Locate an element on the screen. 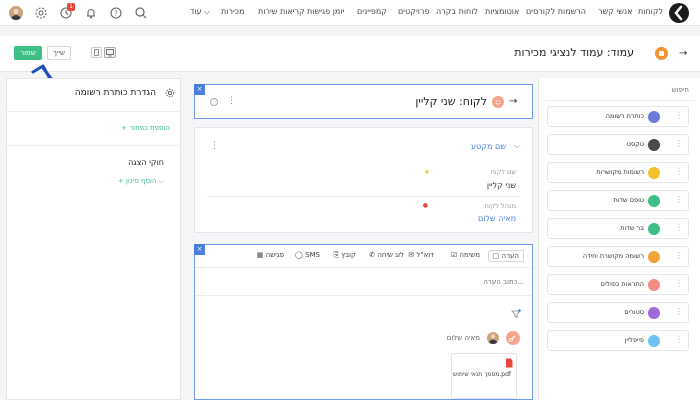 The image size is (700, 400). widget-fields-bar: בר שדות ⋮ is located at coordinates (618, 228).